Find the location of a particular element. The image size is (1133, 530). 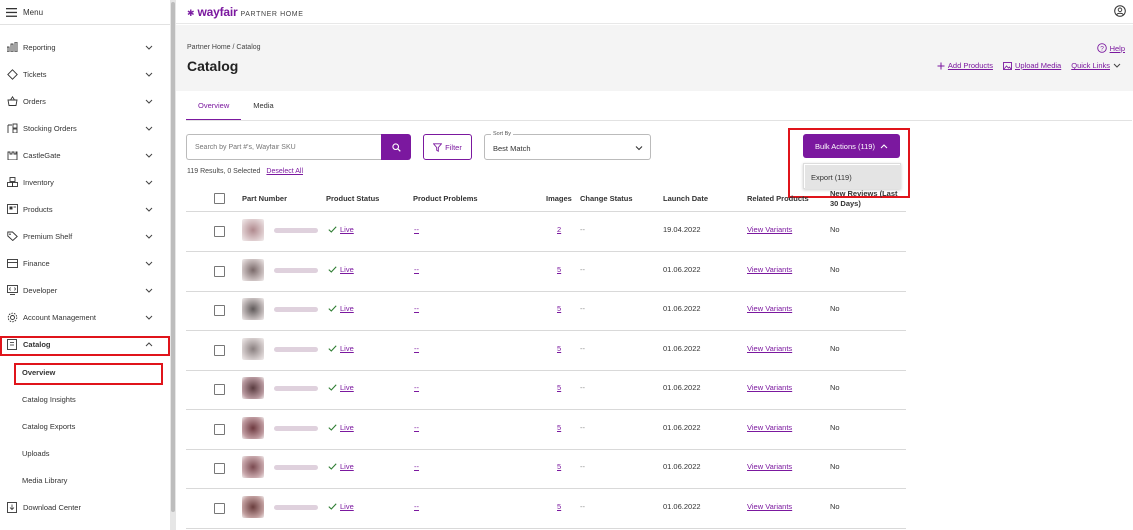

deselect-all-link: Deselect All is located at coordinates (284, 171).